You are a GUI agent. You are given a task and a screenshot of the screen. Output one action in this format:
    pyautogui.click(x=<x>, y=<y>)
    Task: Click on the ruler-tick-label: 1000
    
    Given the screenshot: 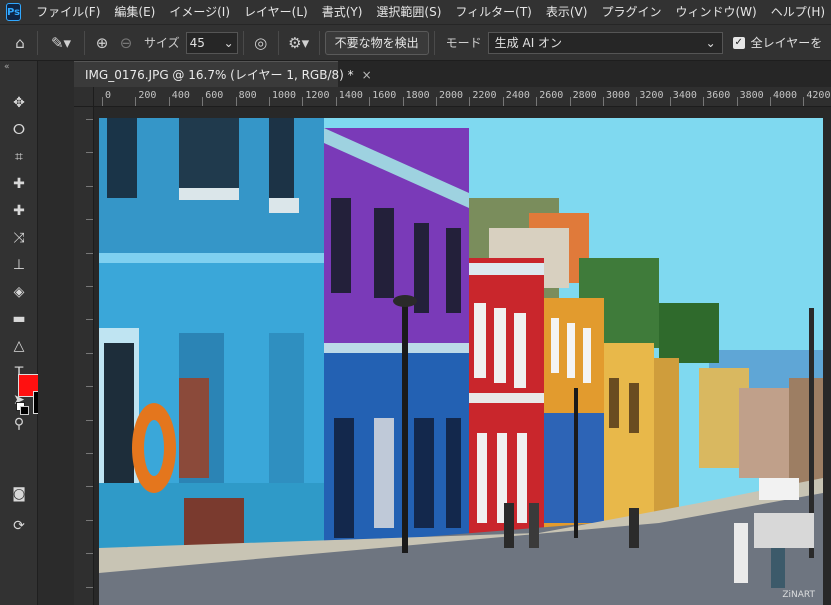 What is the action you would take?
    pyautogui.click(x=284, y=95)
    